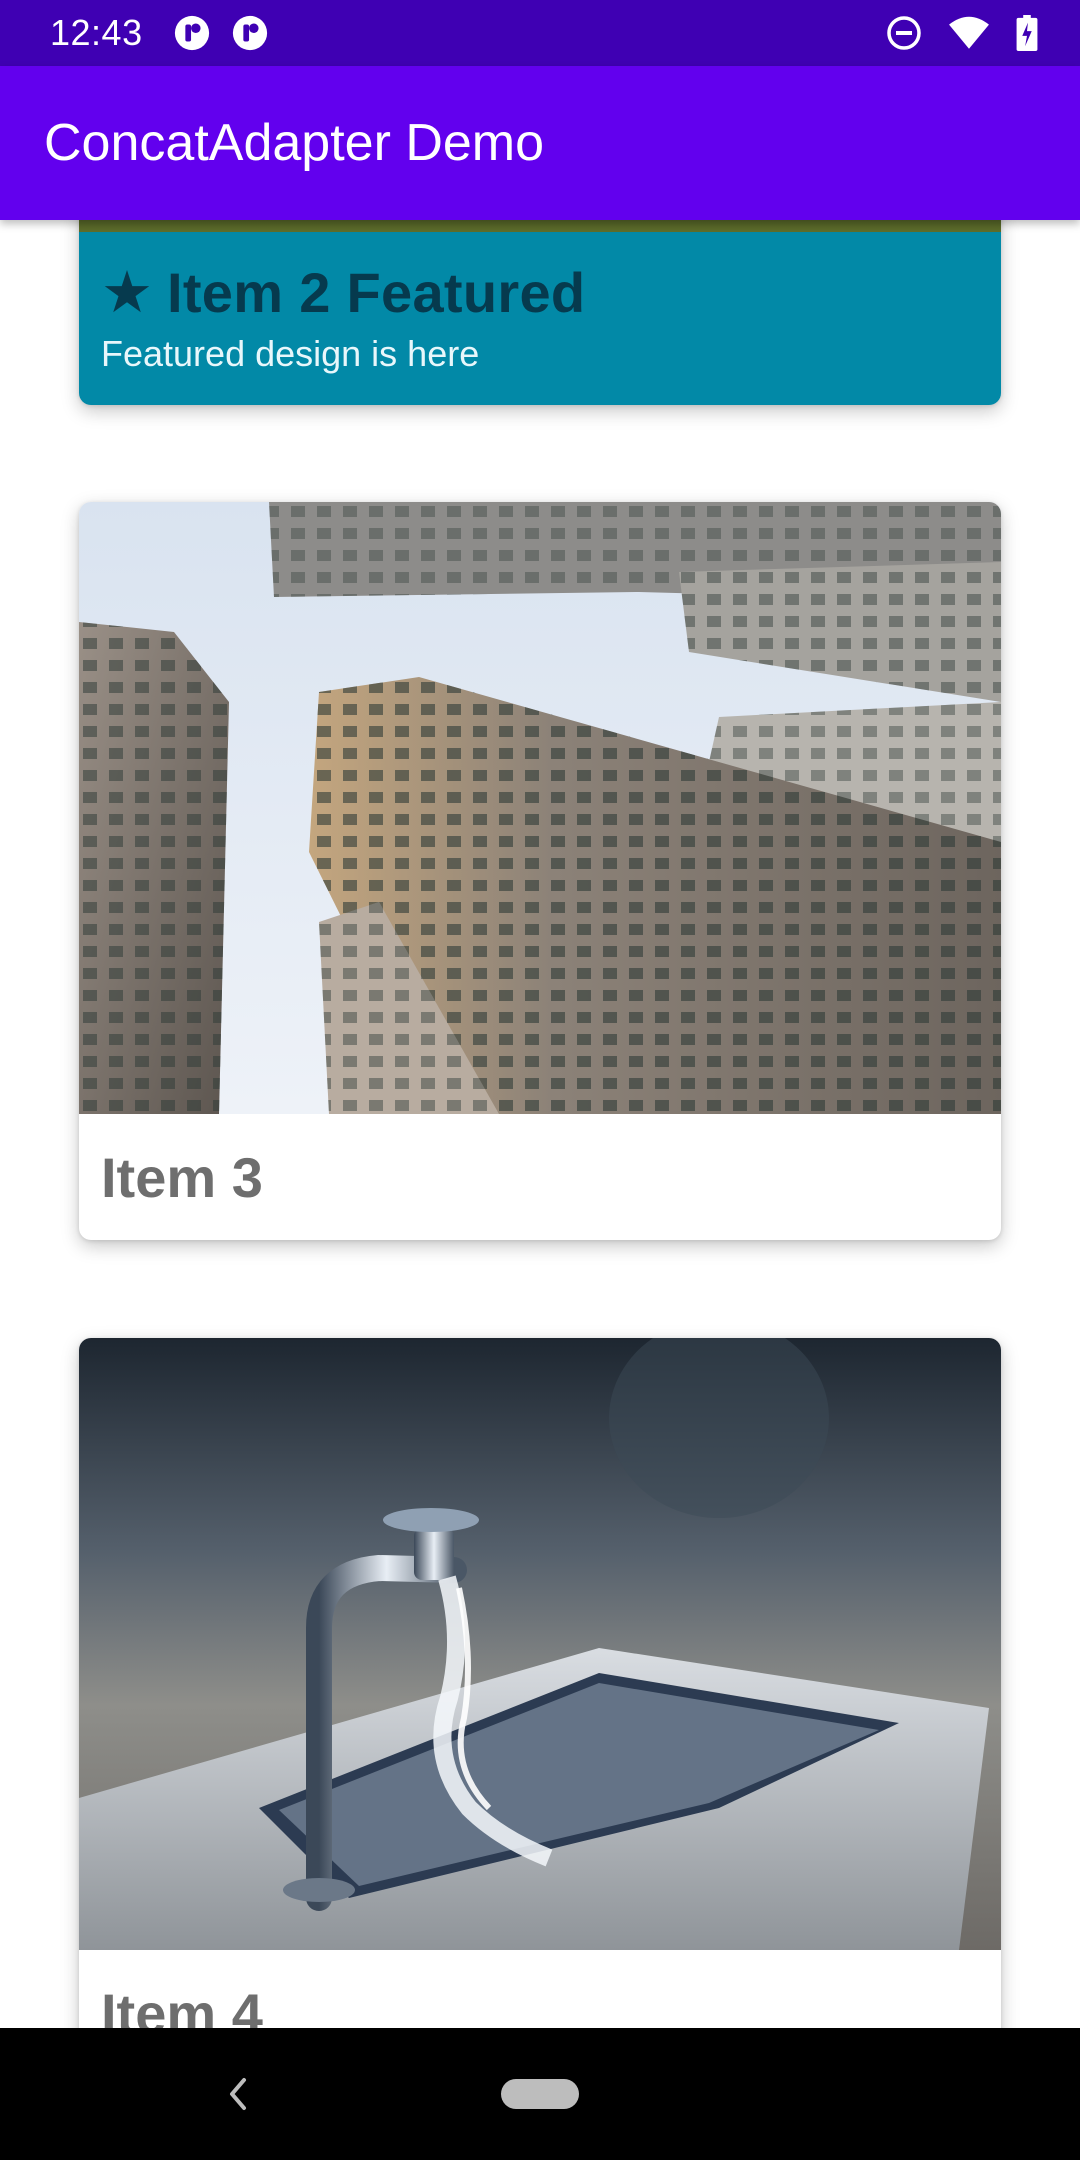 The height and width of the screenshot is (2160, 1080). What do you see at coordinates (1027, 33) in the screenshot?
I see `battery-charging-icon` at bounding box center [1027, 33].